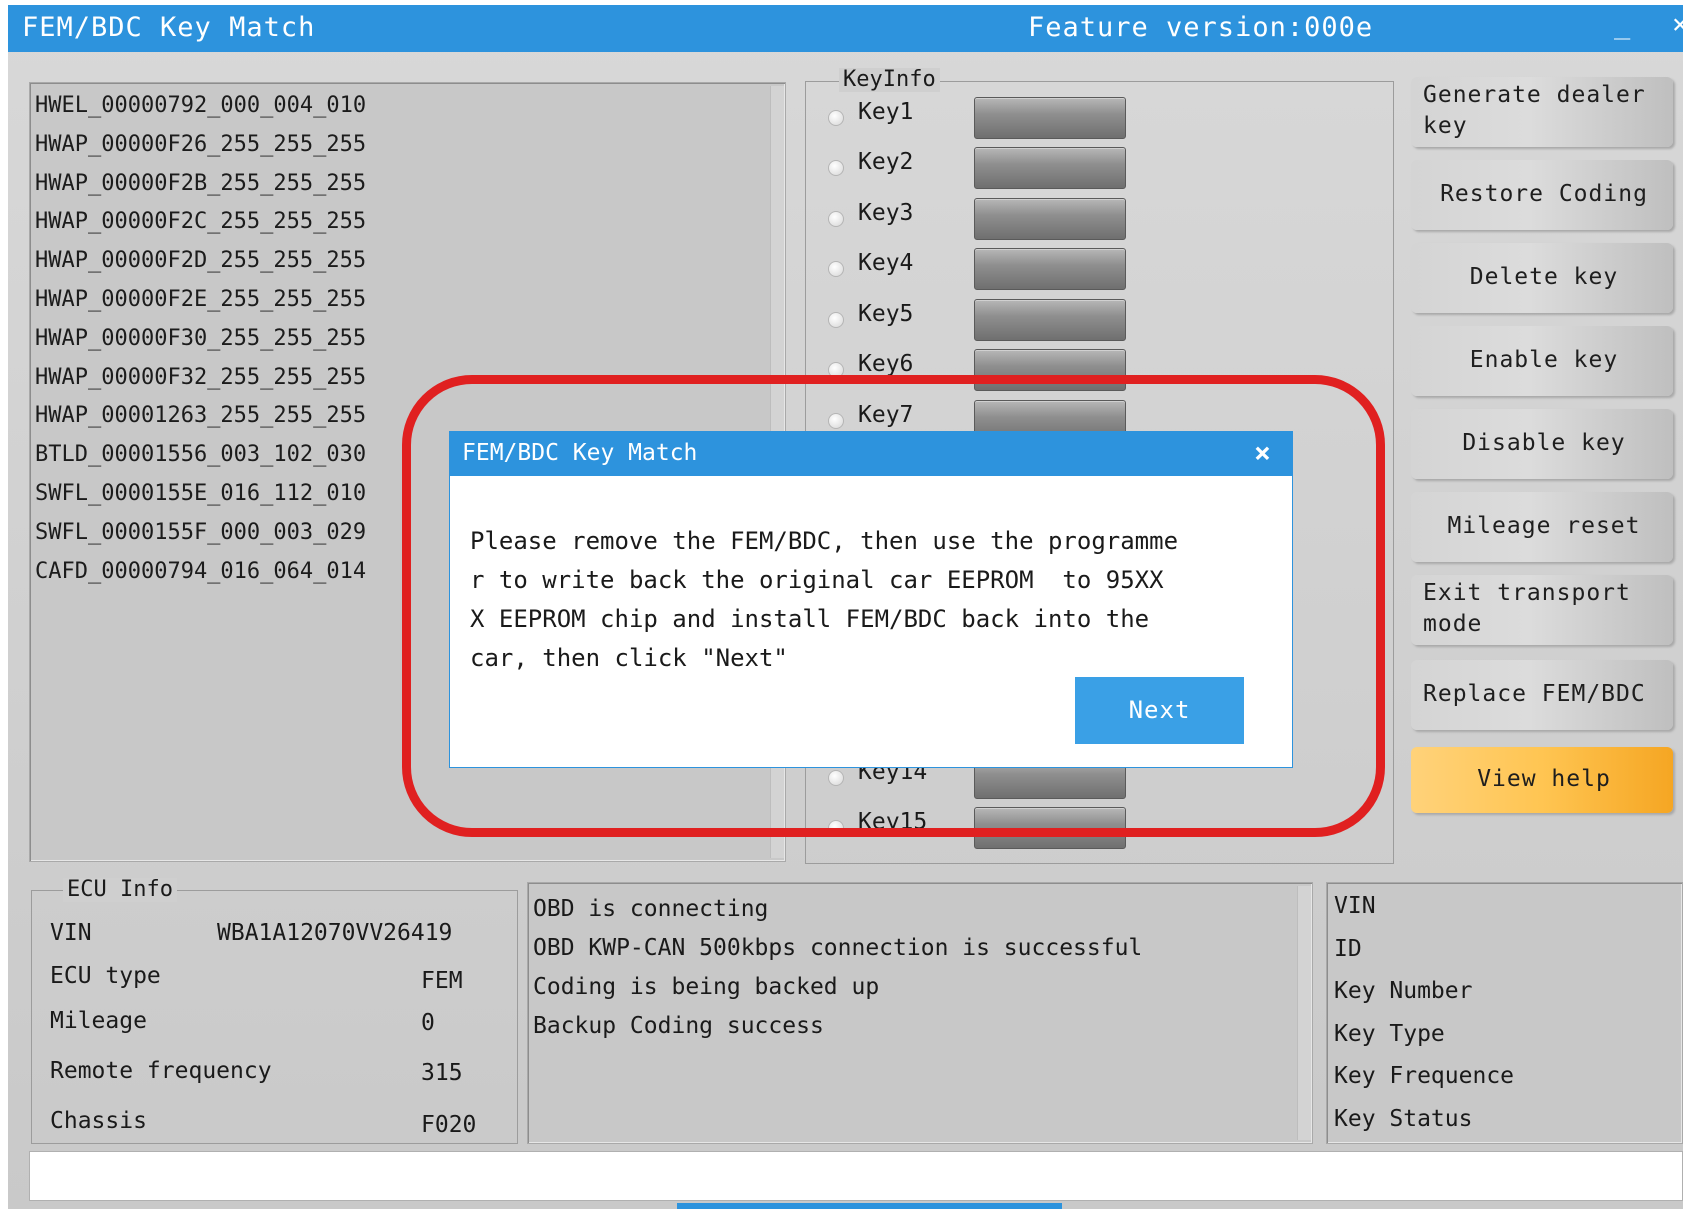 This screenshot has height=1209, width=1683. What do you see at coordinates (200, 299) in the screenshot?
I see `module-list-item: HWAP_00000F2E_255_255_255` at bounding box center [200, 299].